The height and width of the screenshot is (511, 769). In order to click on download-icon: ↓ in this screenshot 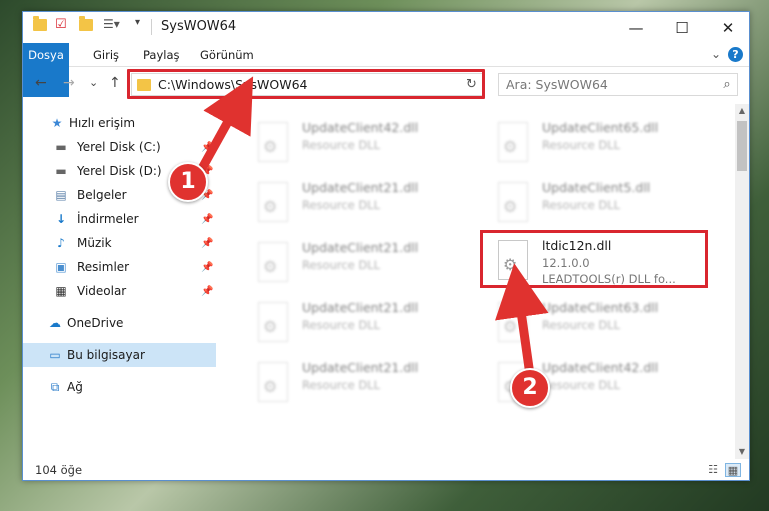, I will do `click(61, 219)`.